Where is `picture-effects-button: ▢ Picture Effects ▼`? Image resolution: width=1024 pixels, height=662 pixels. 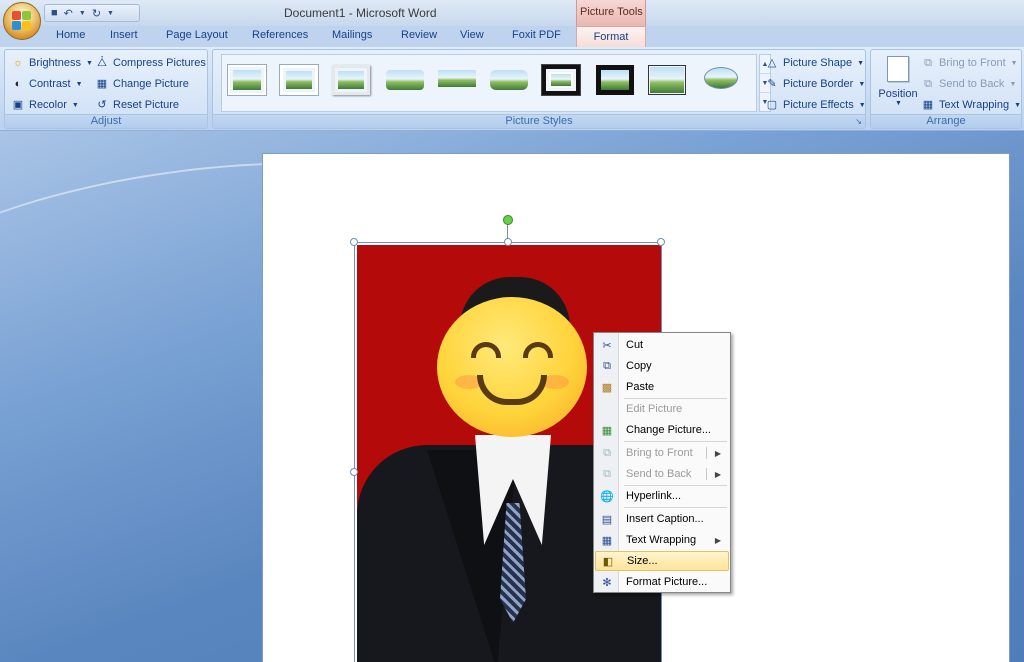 picture-effects-button: ▢ Picture Effects ▼ is located at coordinates (815, 105).